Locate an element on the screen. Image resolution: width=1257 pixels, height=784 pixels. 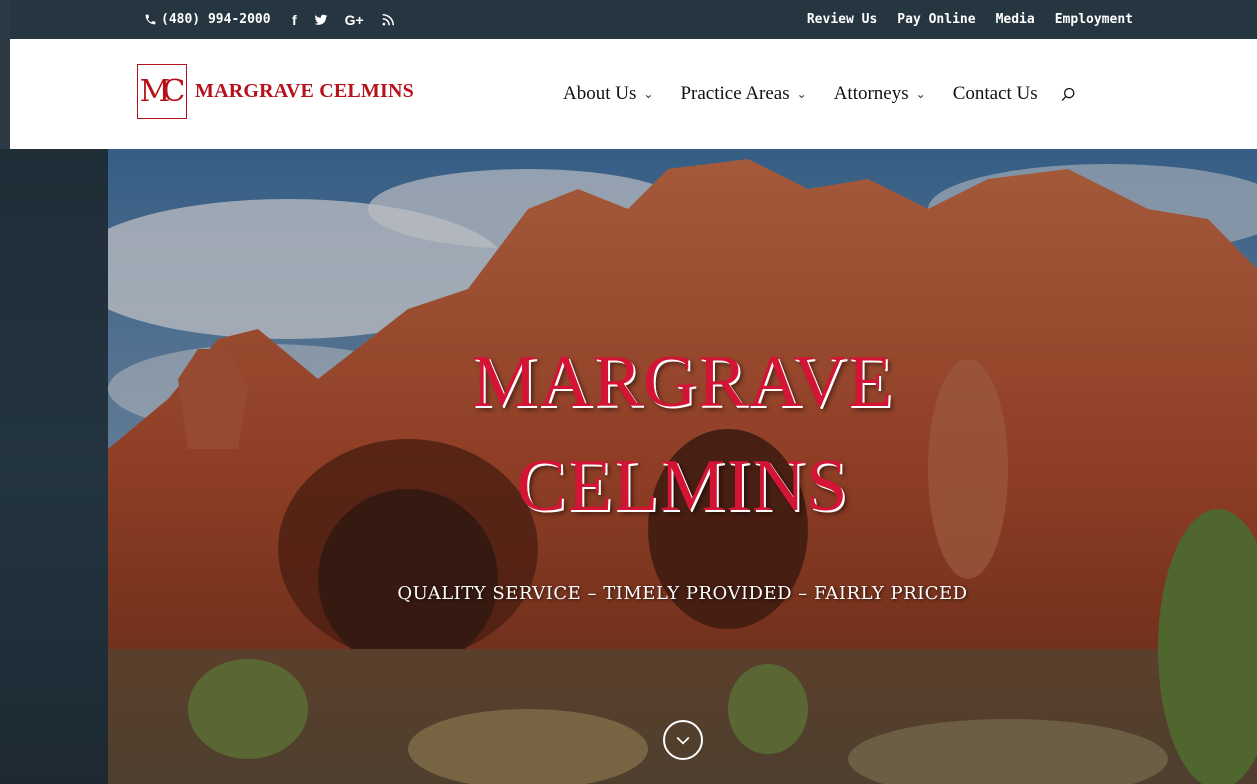
side-strip is located at coordinates (54, 466).